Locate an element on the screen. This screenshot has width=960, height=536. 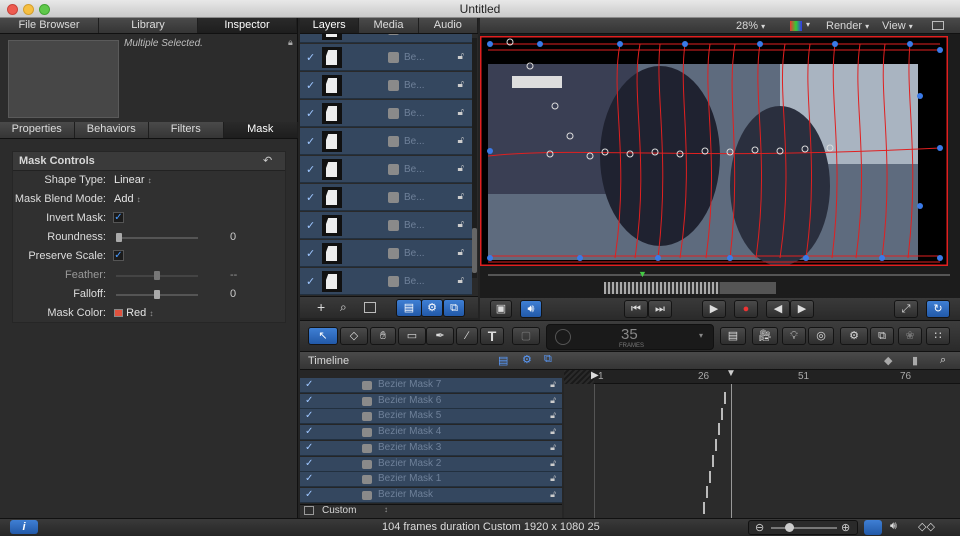
preserve-scale-checkbox: ✓ is located at coordinates (118, 255).